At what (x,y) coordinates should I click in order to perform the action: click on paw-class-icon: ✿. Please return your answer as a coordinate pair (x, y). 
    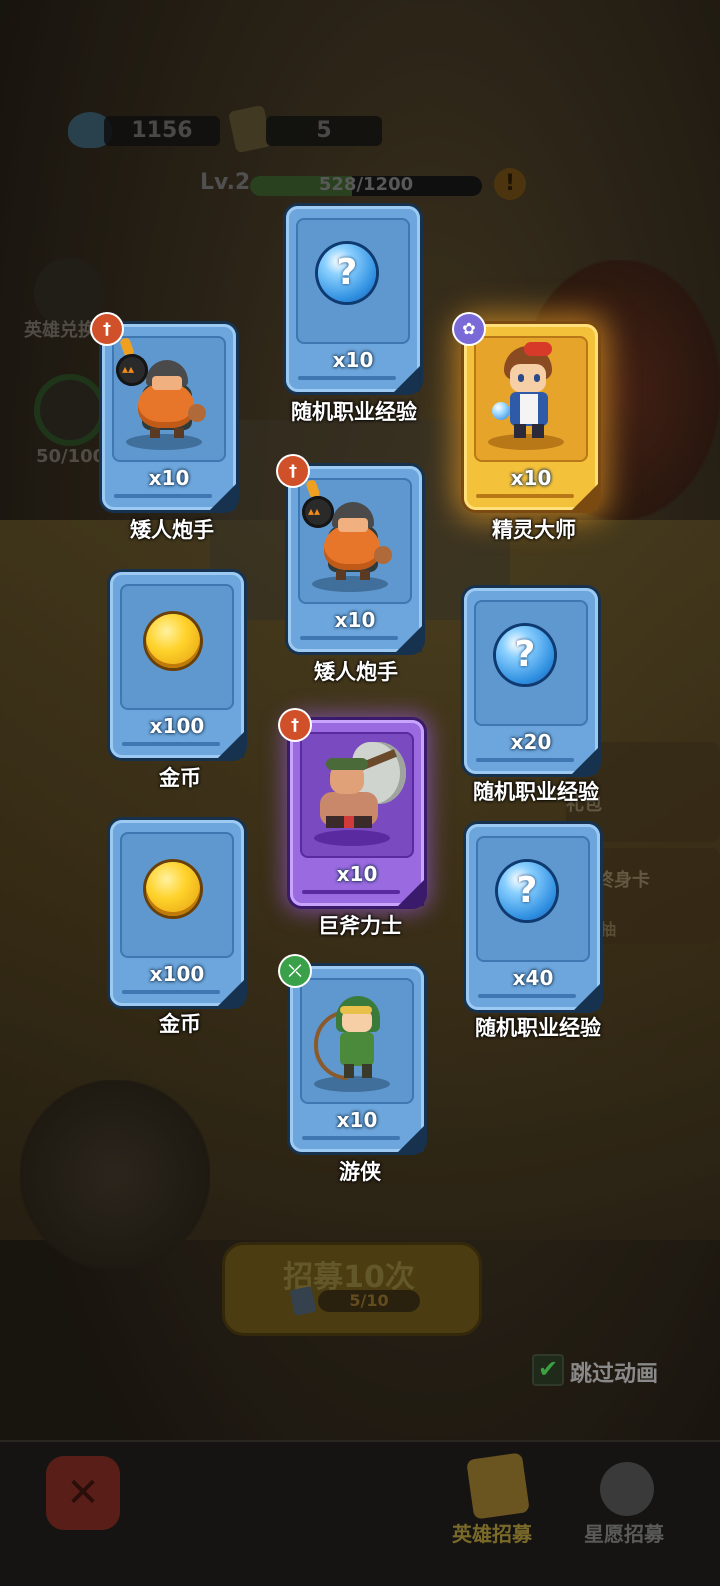
    Looking at the image, I should click on (469, 329).